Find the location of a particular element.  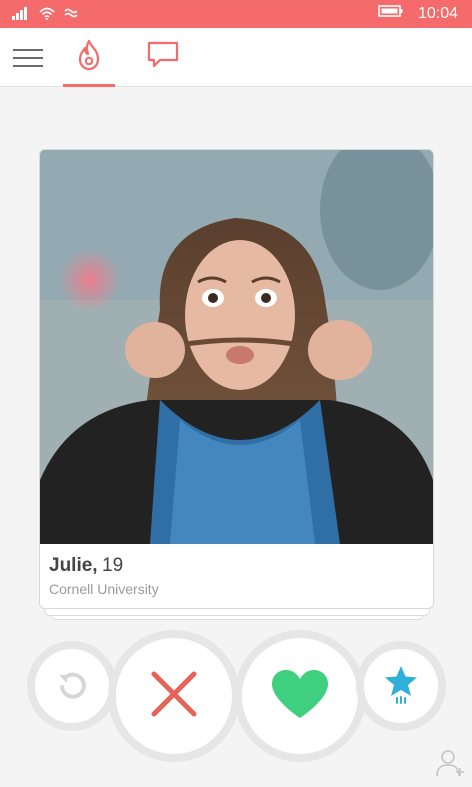

battery-icon is located at coordinates (391, 13).